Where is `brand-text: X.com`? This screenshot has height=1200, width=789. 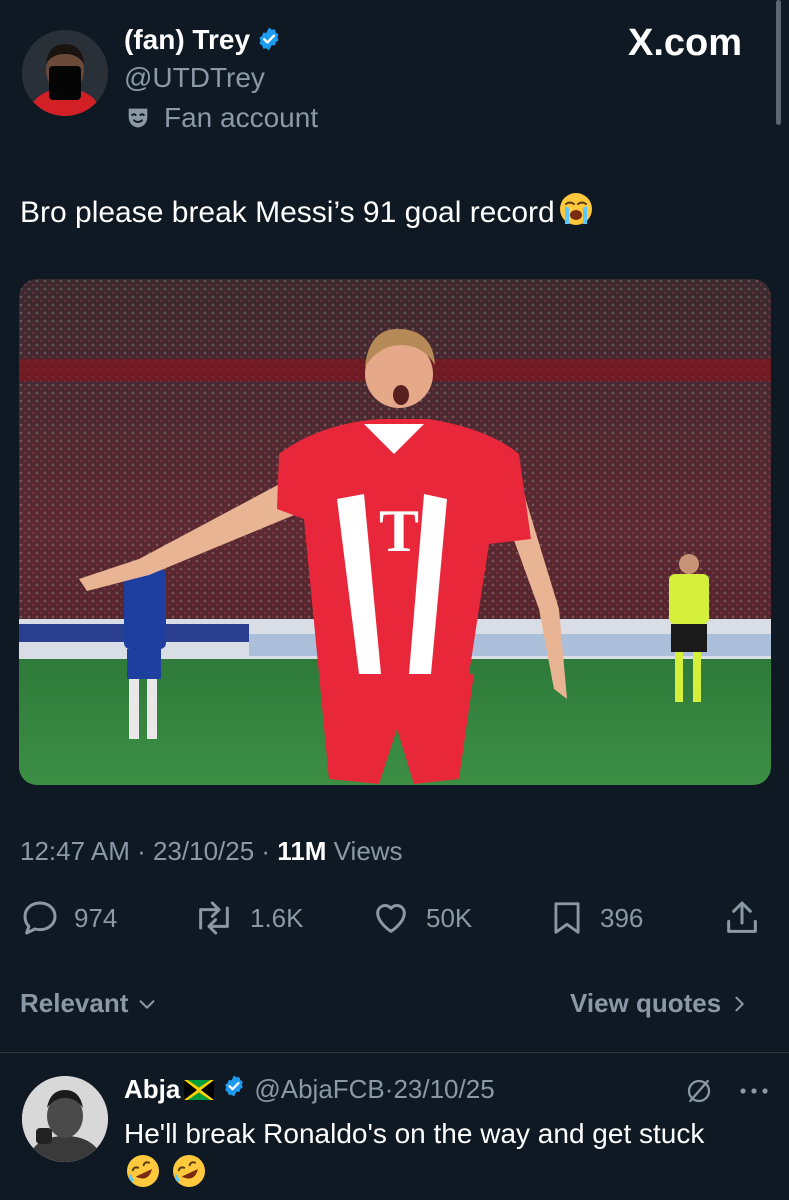 brand-text: X.com is located at coordinates (685, 43).